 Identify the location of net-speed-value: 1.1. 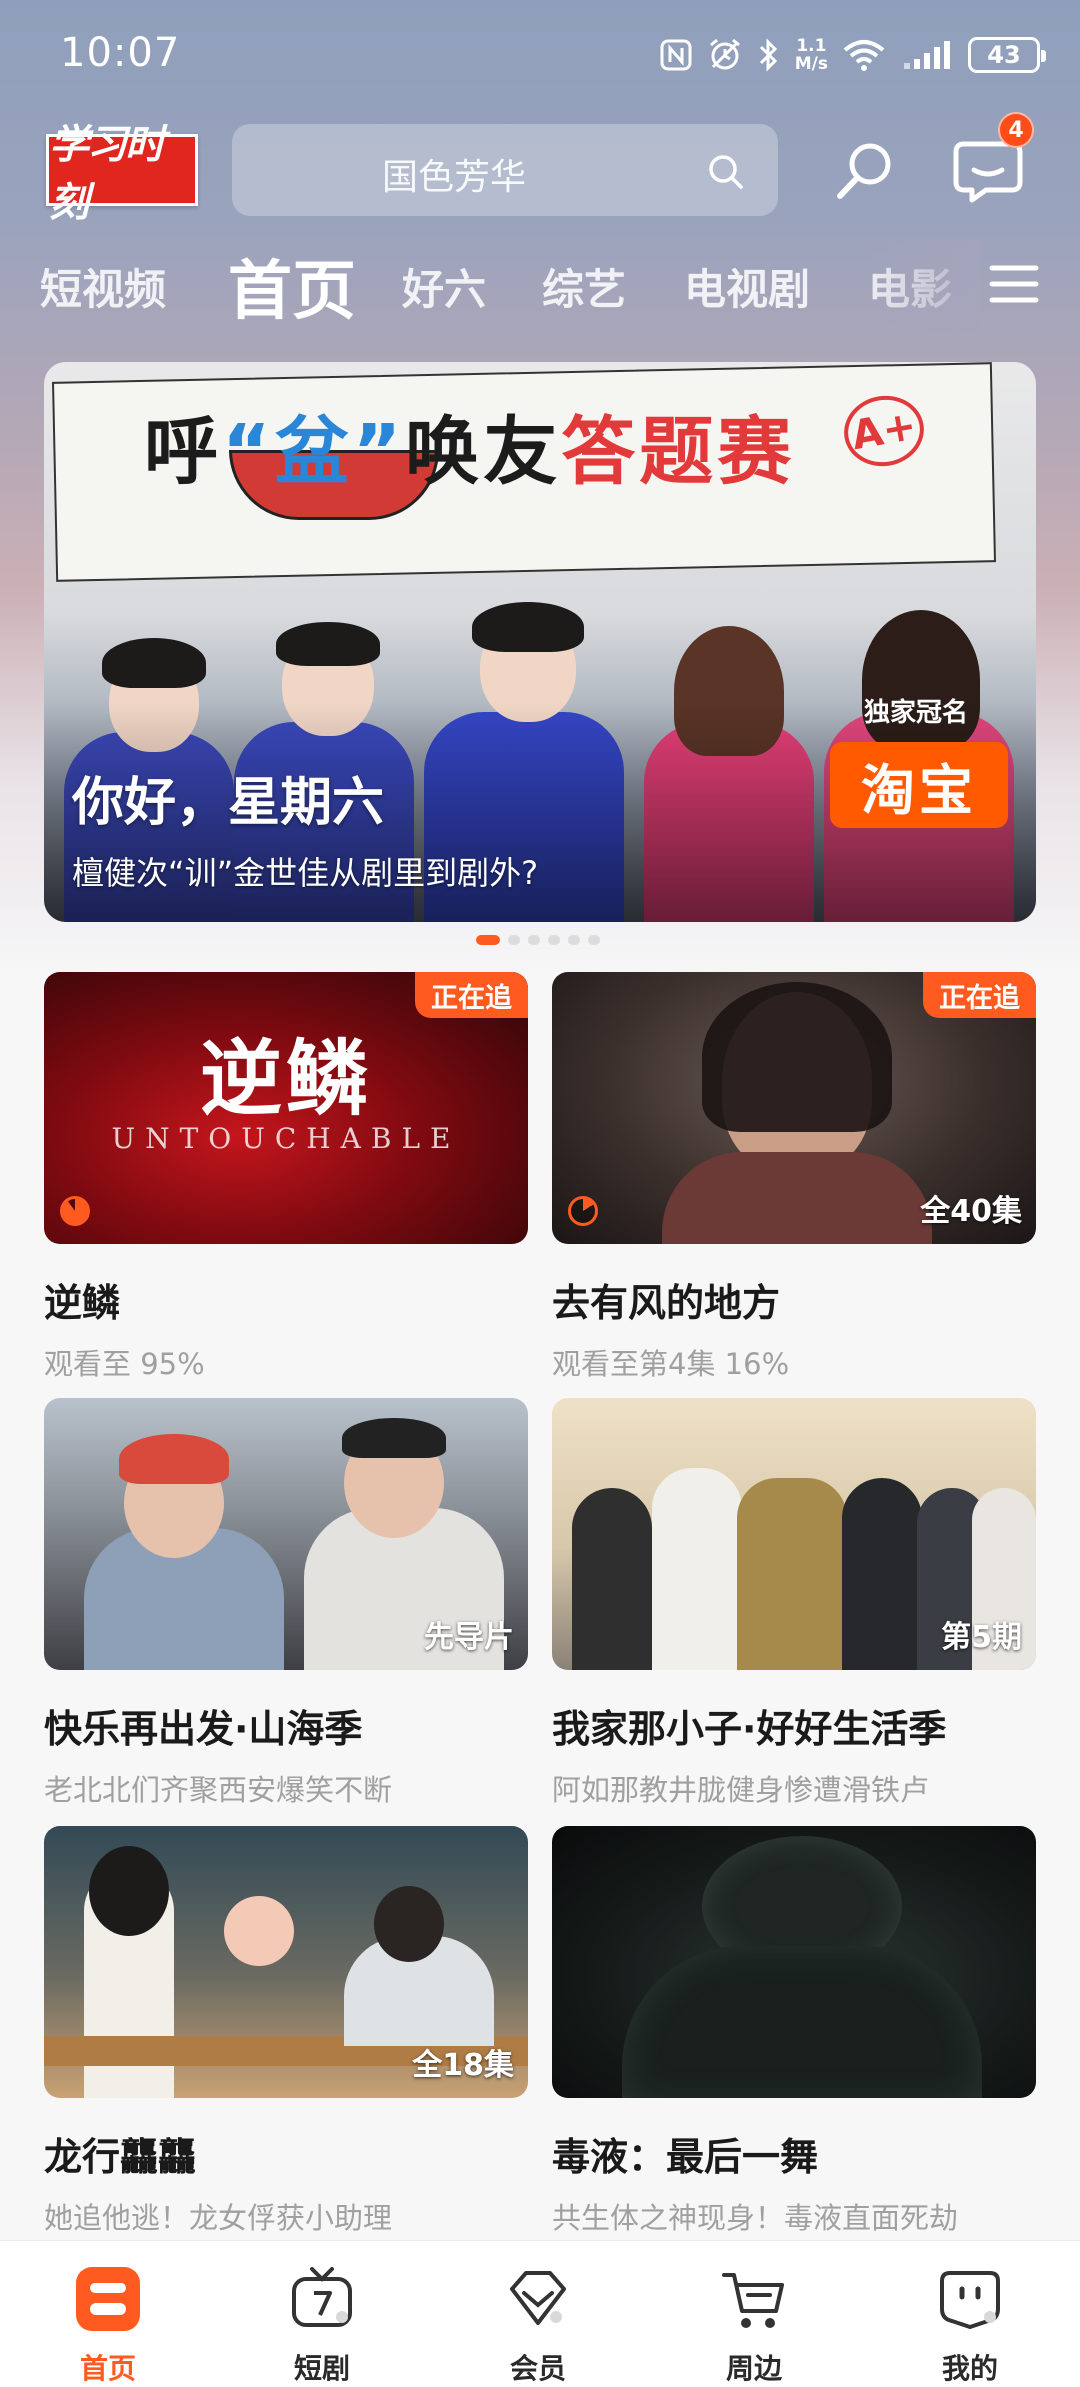
(811, 46).